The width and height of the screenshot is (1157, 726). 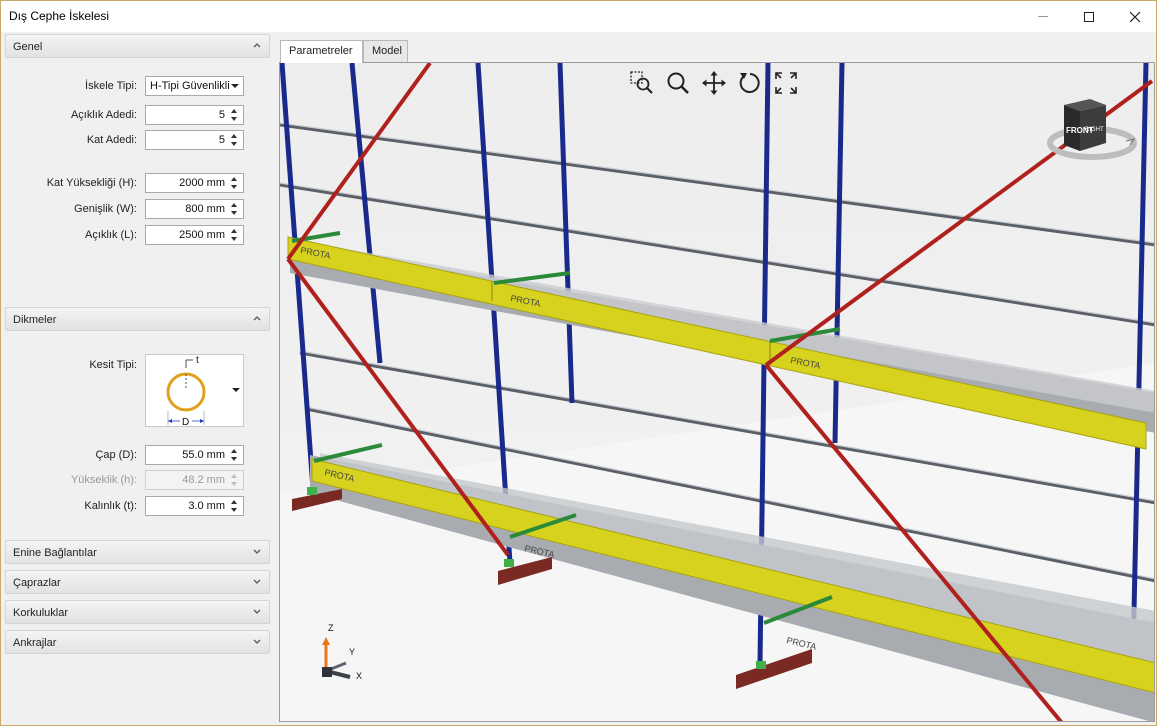 I want to click on iskele-tipi-label: İskele Tipi:, so click(x=111, y=86).